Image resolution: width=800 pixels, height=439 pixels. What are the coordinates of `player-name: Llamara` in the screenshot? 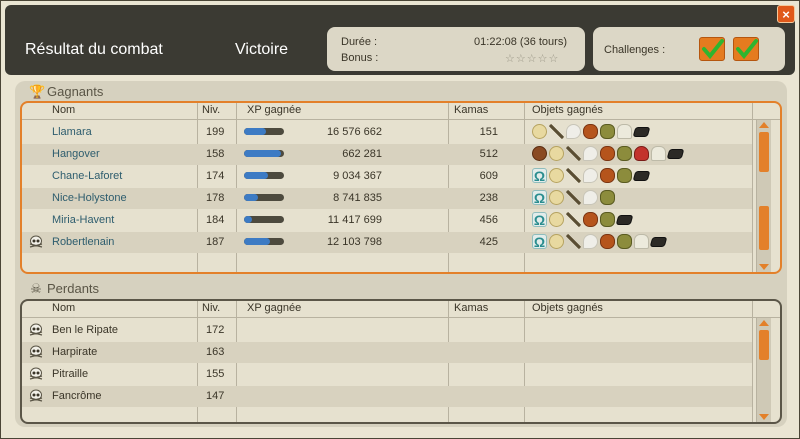 It's located at (72, 132).